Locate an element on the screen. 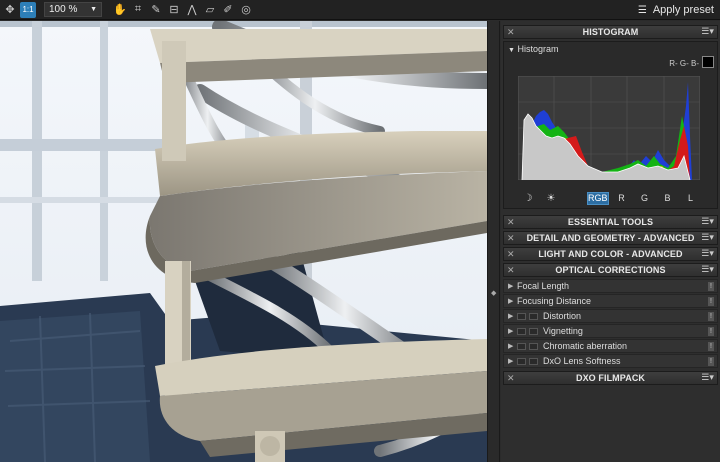 This screenshot has height=462, width=720. panel-splitter: ◆ is located at coordinates (493, 241).